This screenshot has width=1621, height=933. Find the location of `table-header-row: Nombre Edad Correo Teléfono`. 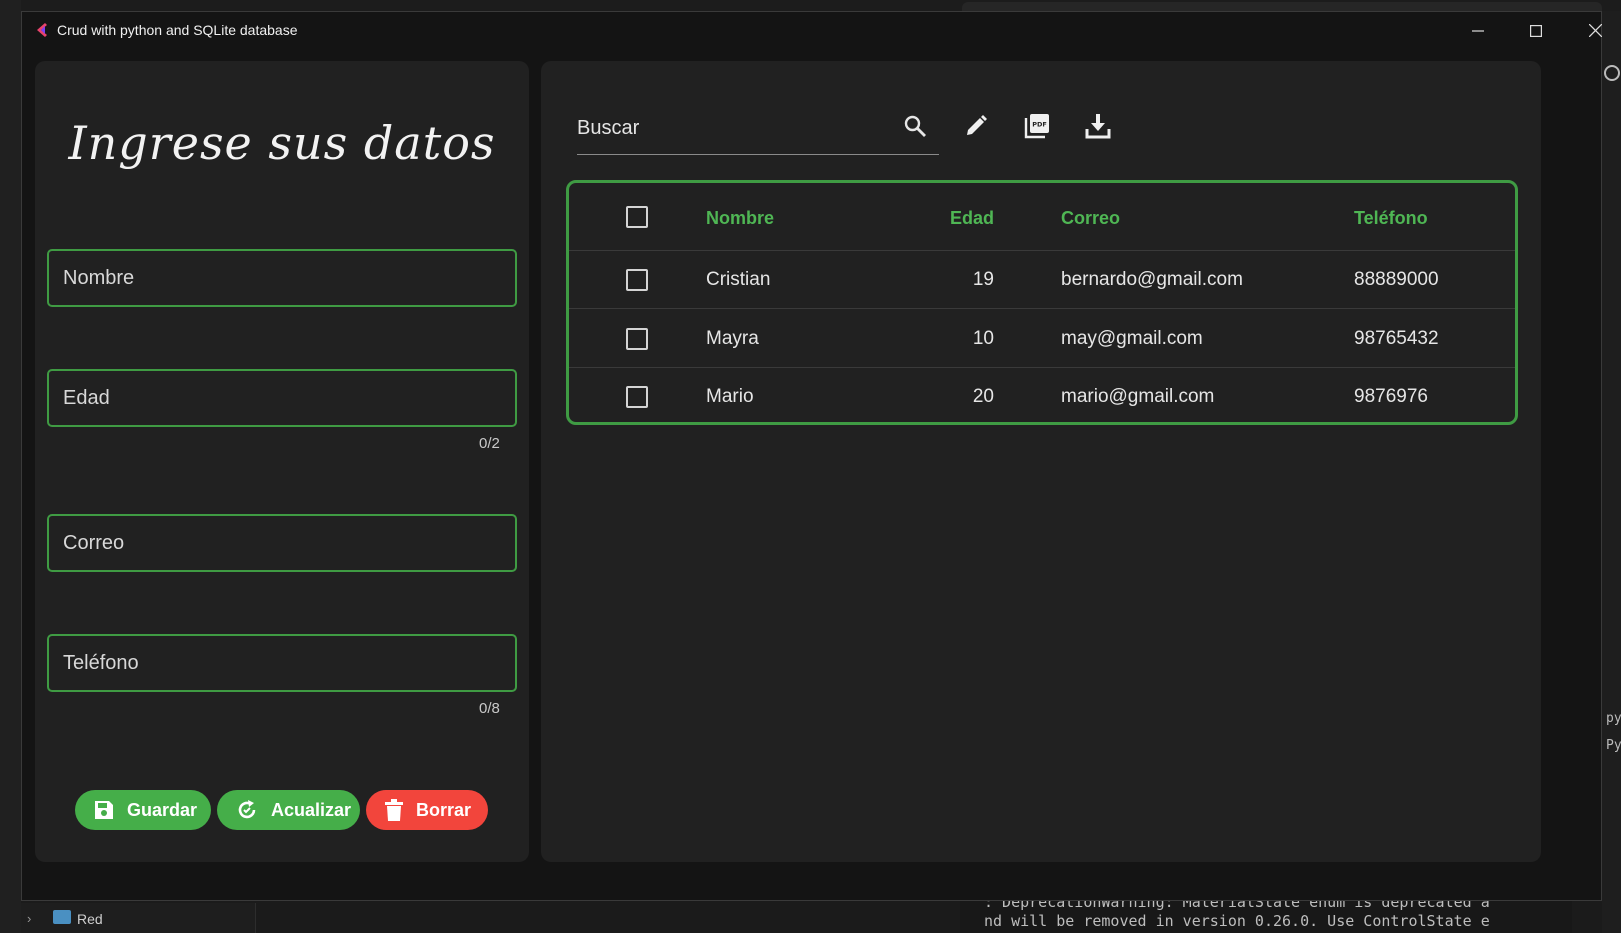

table-header-row: Nombre Edad Correo Teléfono is located at coordinates (1042, 217).